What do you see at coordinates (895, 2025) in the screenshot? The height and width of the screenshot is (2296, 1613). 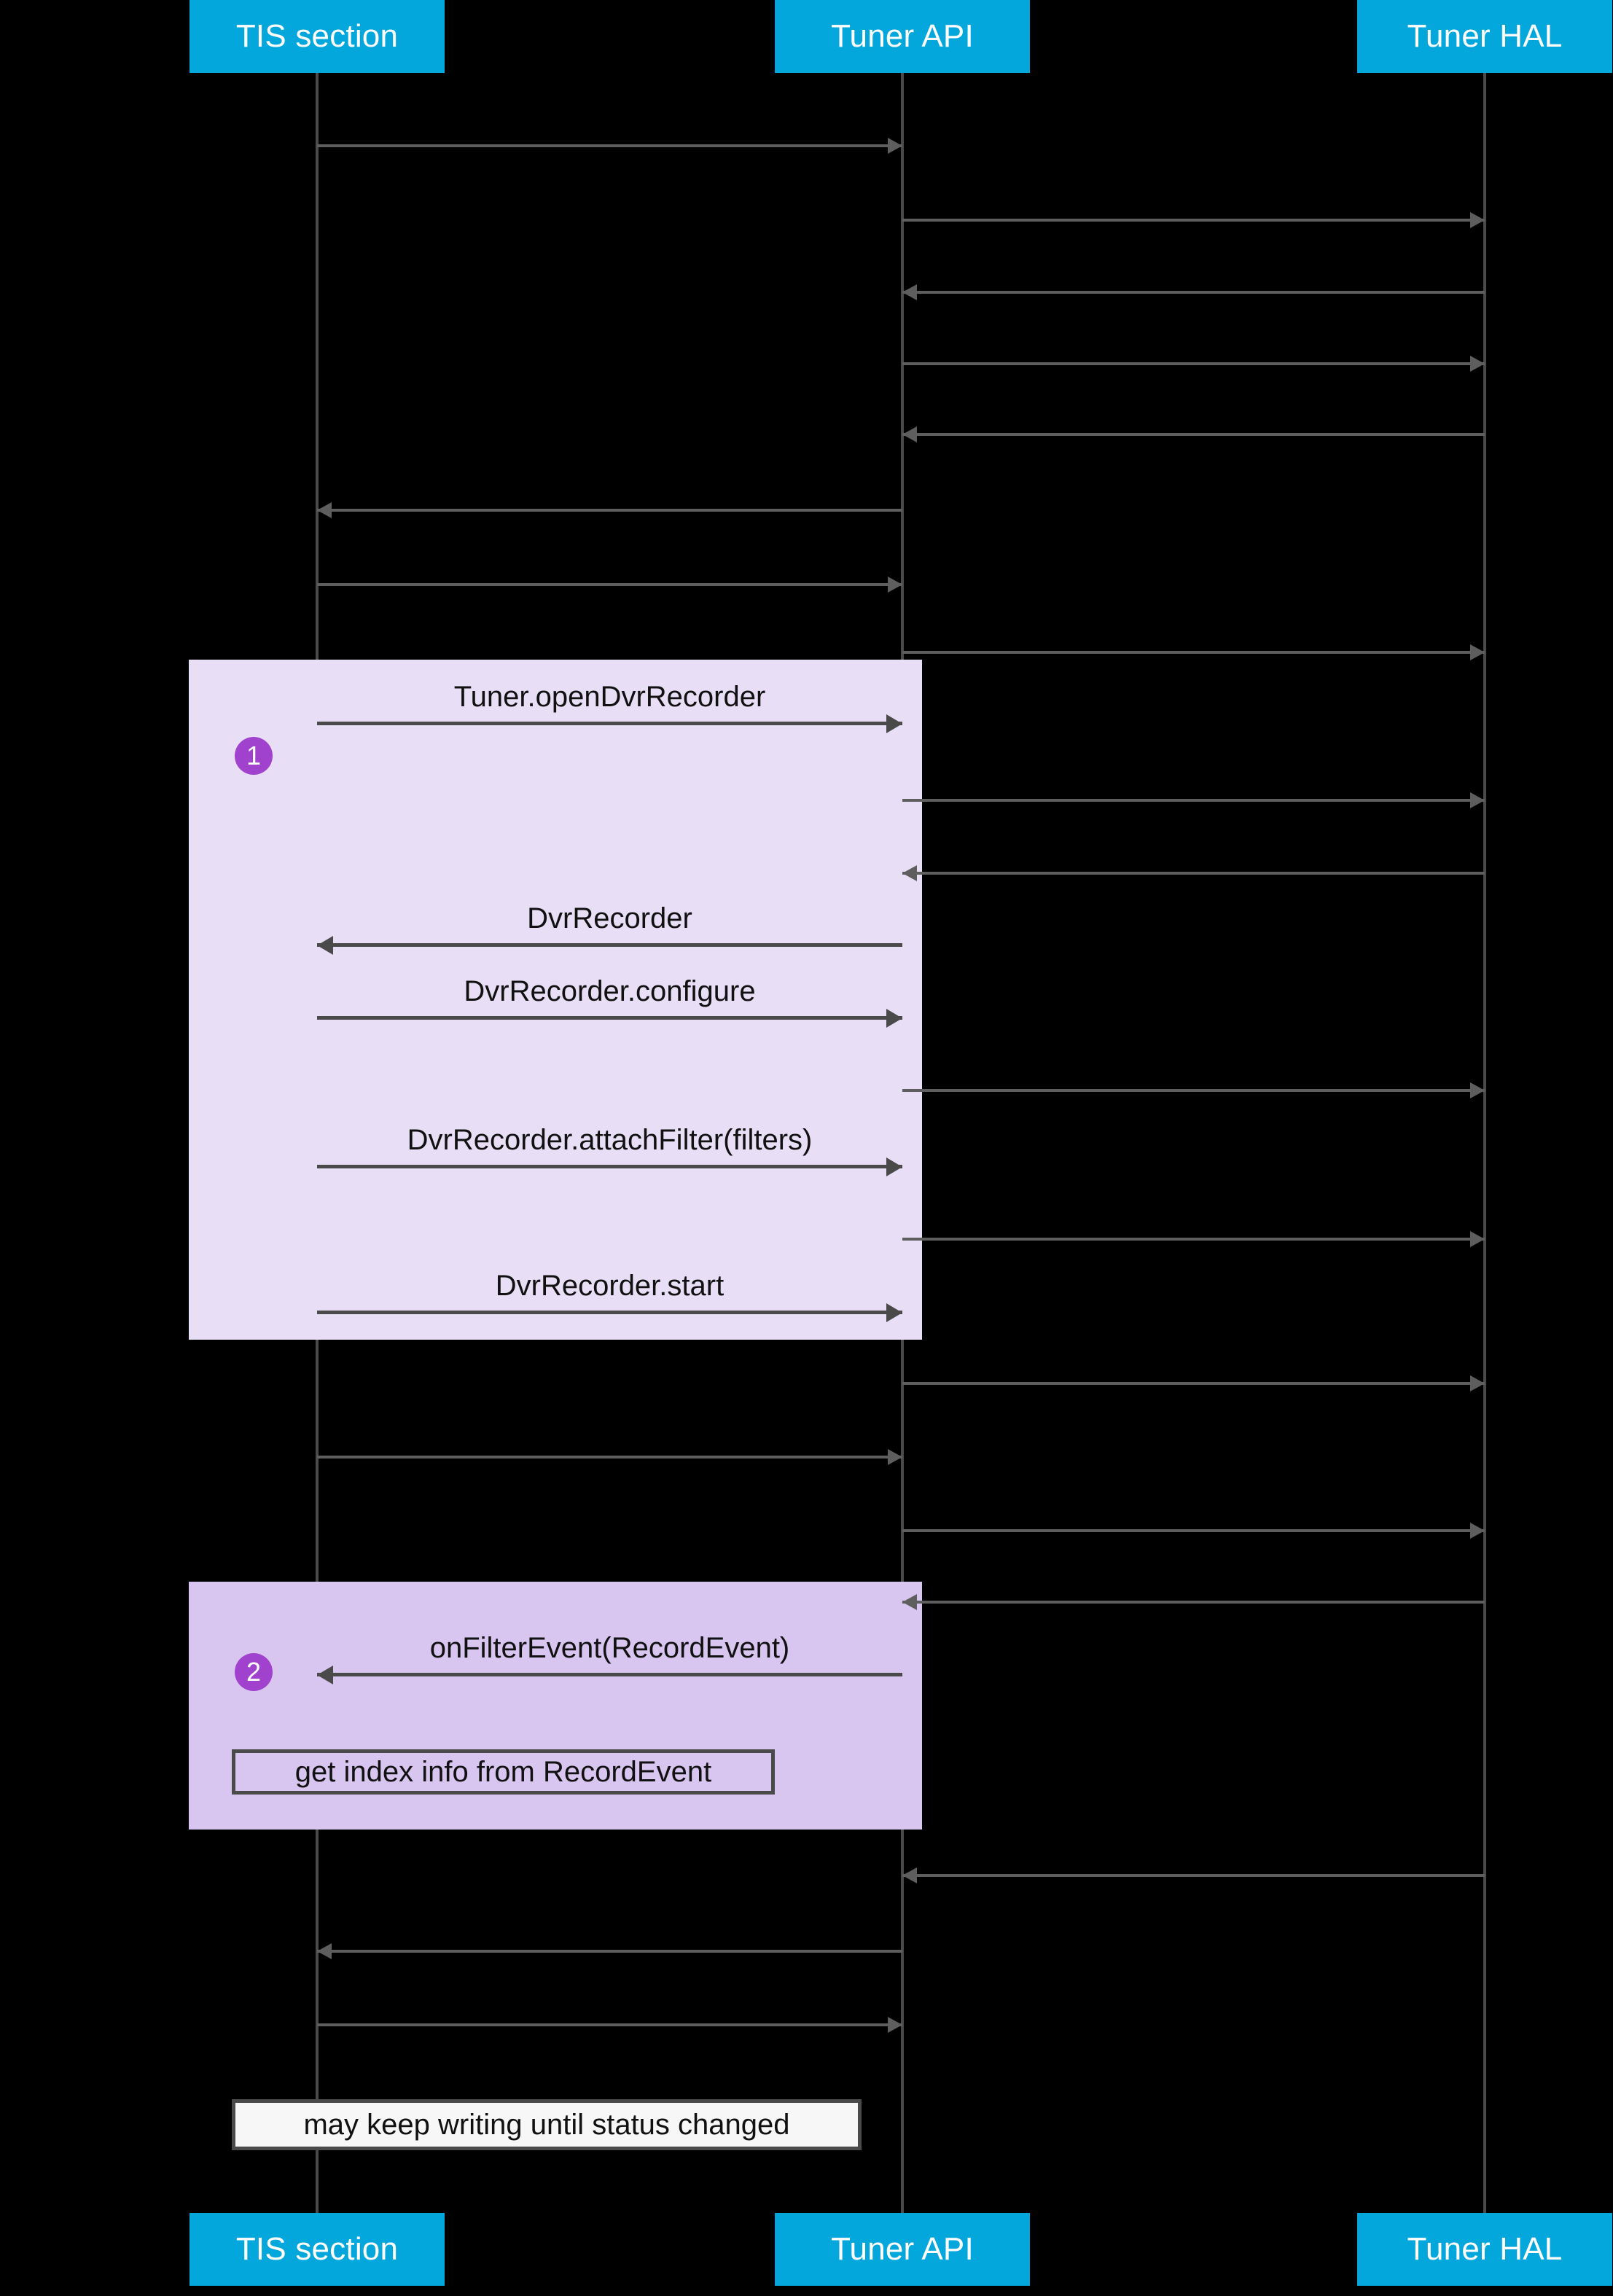 I see `message-arrowhead-m25` at bounding box center [895, 2025].